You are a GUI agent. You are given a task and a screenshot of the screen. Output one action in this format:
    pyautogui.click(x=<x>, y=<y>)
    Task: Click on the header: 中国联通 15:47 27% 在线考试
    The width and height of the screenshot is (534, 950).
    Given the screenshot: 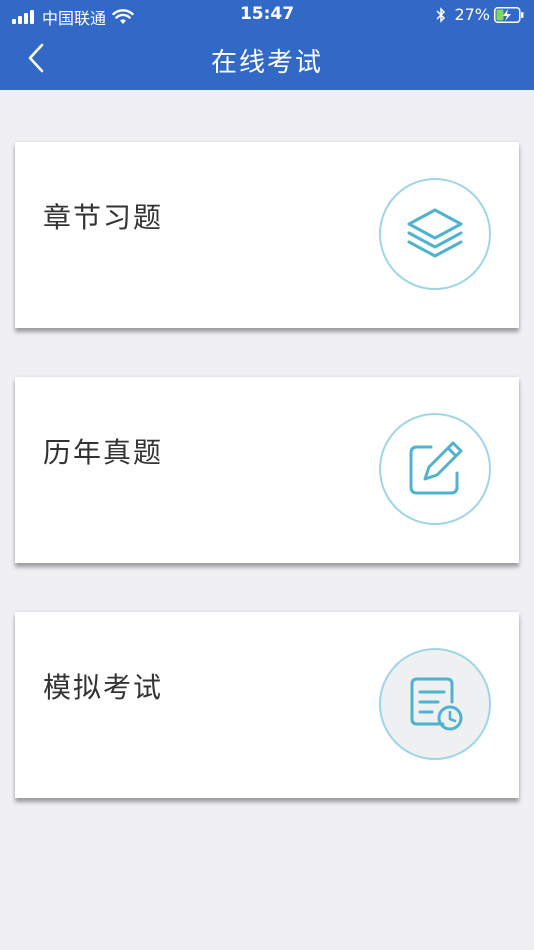 What is the action you would take?
    pyautogui.click(x=267, y=45)
    